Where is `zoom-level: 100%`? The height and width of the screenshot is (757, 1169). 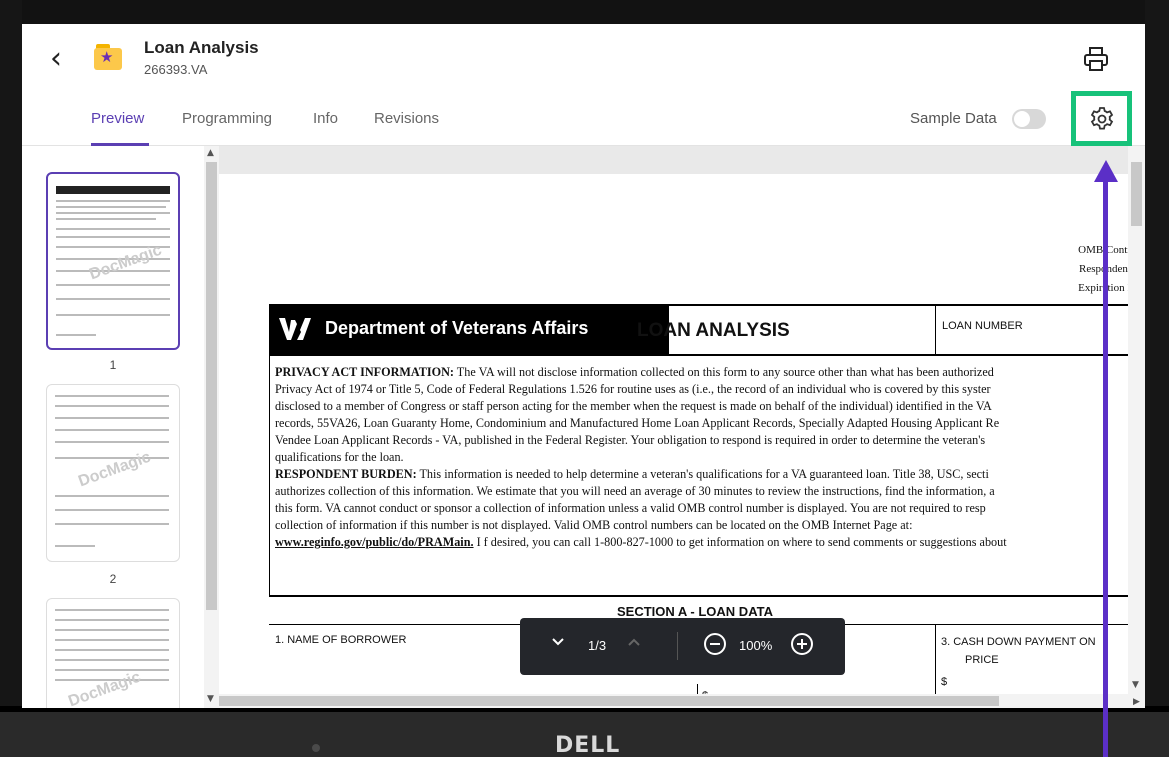 zoom-level: 100% is located at coordinates (756, 645).